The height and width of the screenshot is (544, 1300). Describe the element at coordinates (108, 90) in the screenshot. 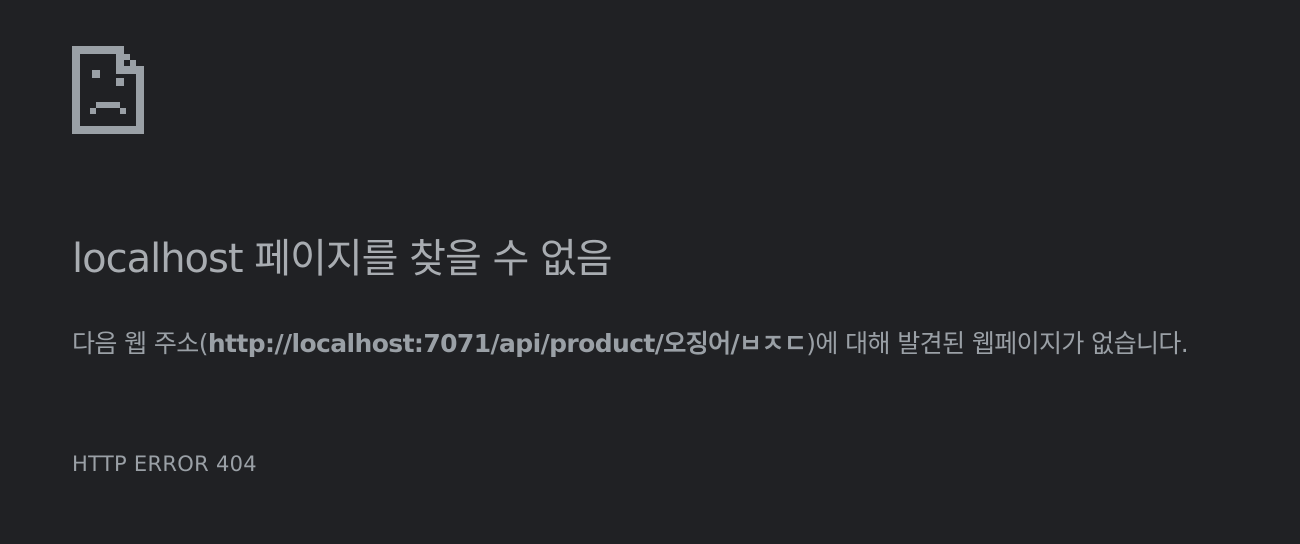

I see `sad-page-icon` at that location.